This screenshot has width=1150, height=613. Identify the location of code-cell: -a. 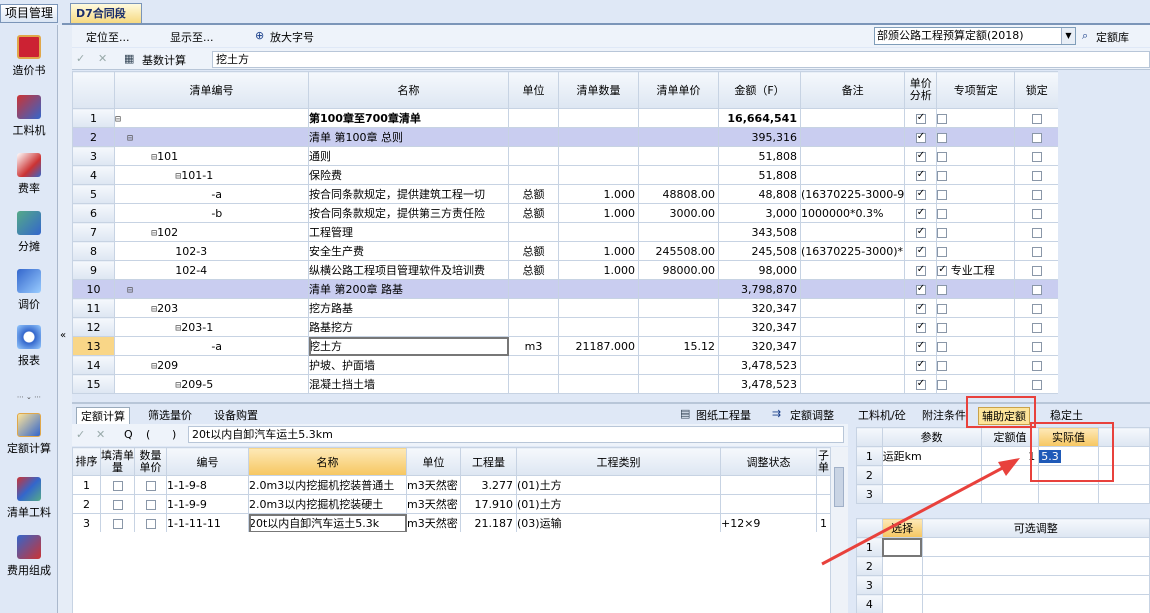
(211, 346).